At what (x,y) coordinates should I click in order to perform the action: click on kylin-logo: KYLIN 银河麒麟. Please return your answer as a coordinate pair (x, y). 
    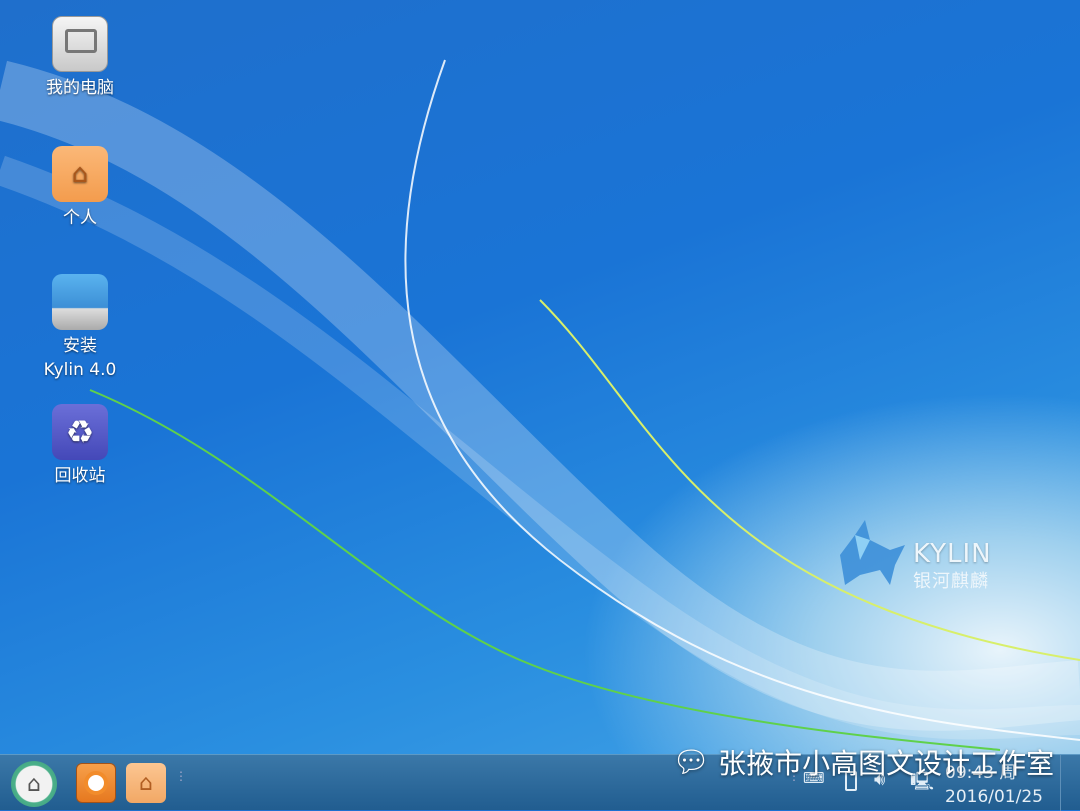
    Looking at the image, I should click on (935, 555).